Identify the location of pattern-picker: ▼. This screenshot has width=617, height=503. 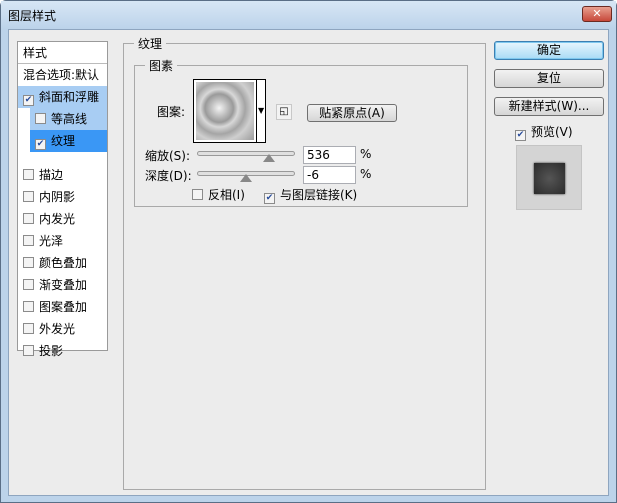
(229, 111).